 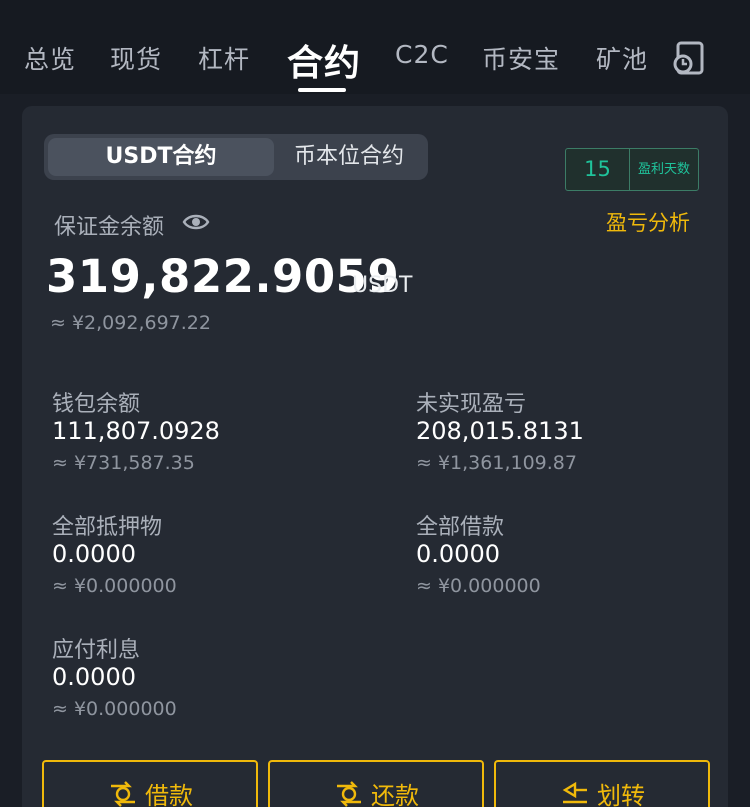 What do you see at coordinates (114, 586) in the screenshot?
I see `total-collateral-cny: ≈ ¥0.000000` at bounding box center [114, 586].